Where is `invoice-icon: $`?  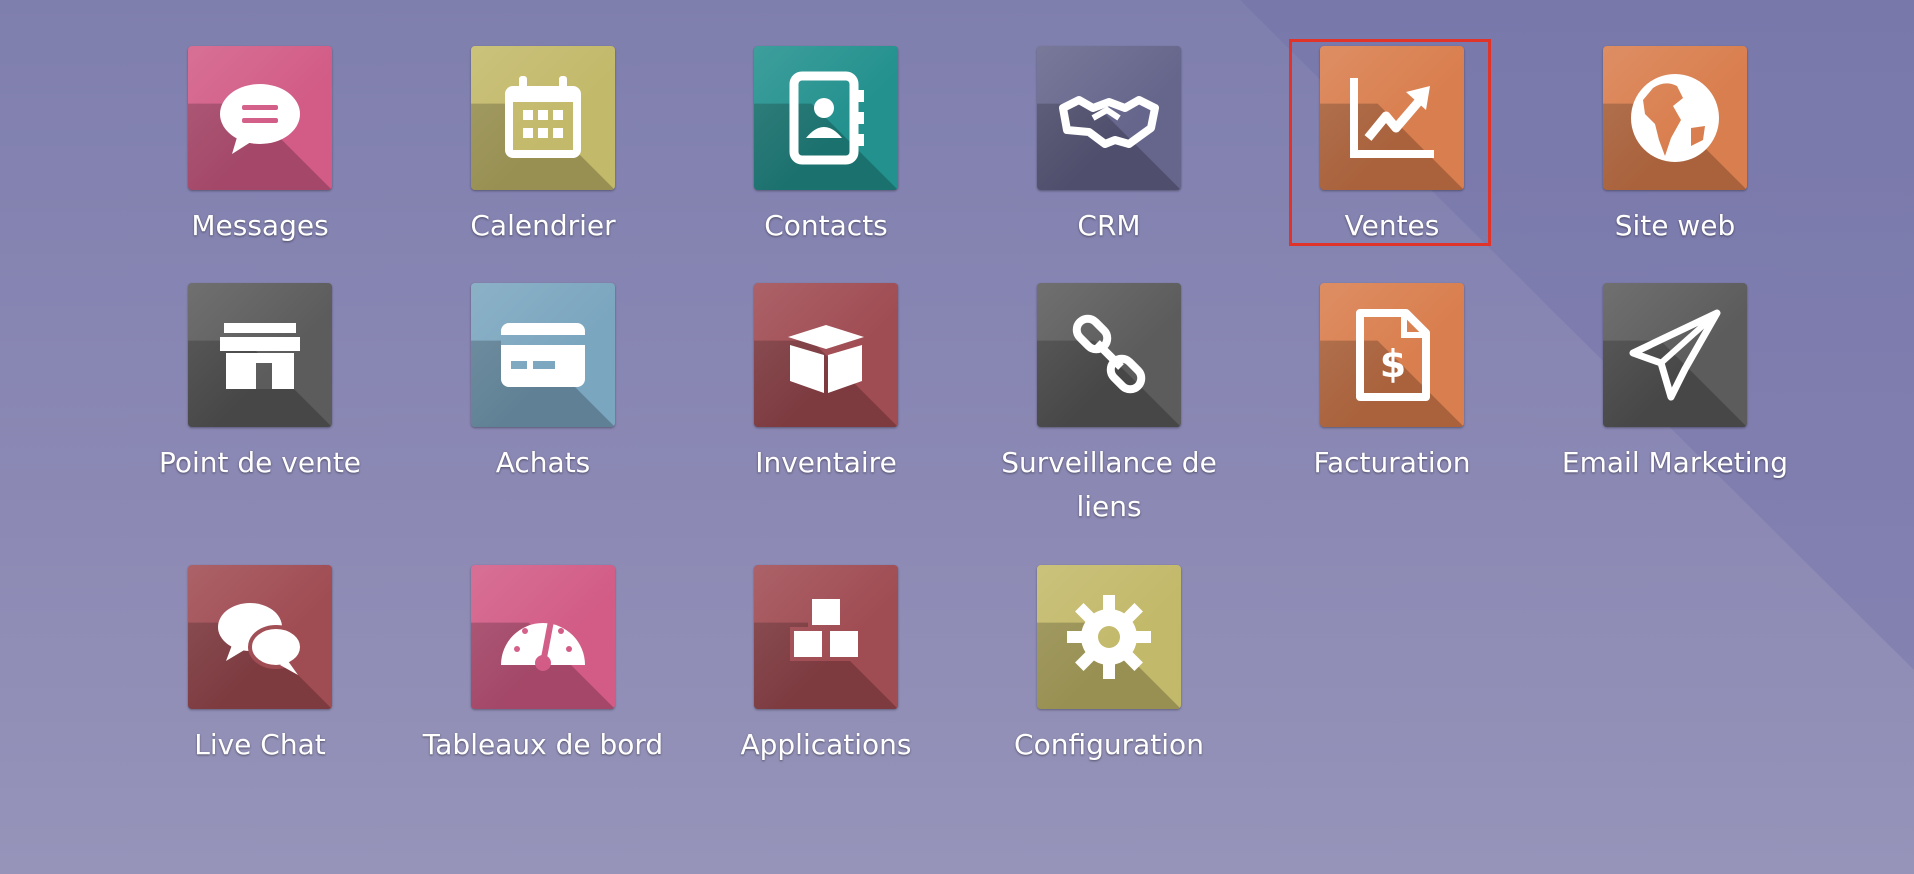 invoice-icon: $ is located at coordinates (1393, 355).